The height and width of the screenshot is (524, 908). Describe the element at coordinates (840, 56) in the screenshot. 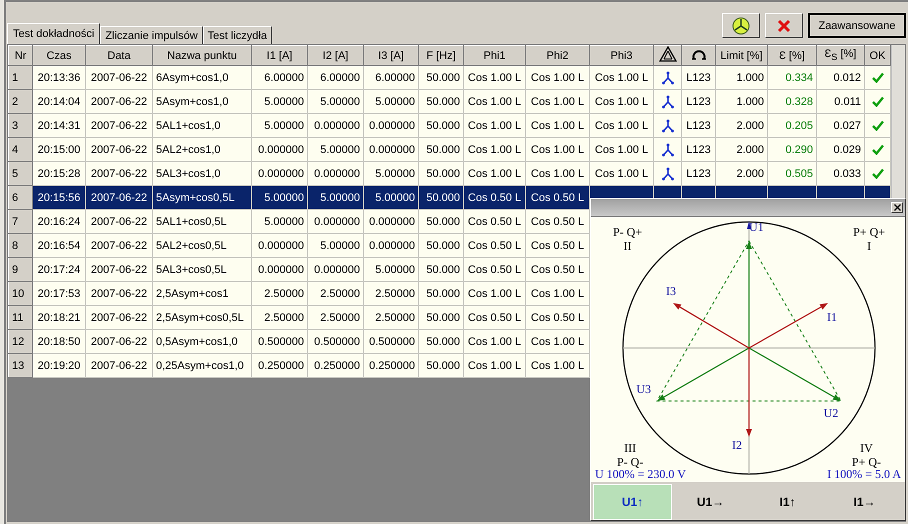

I see `column-header: Ɛ$_{S}$ [%]` at that location.